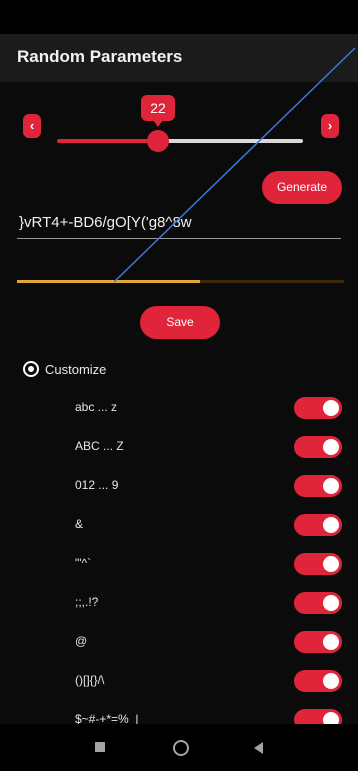 The image size is (358, 771). I want to click on password-field-underline, so click(179, 238).